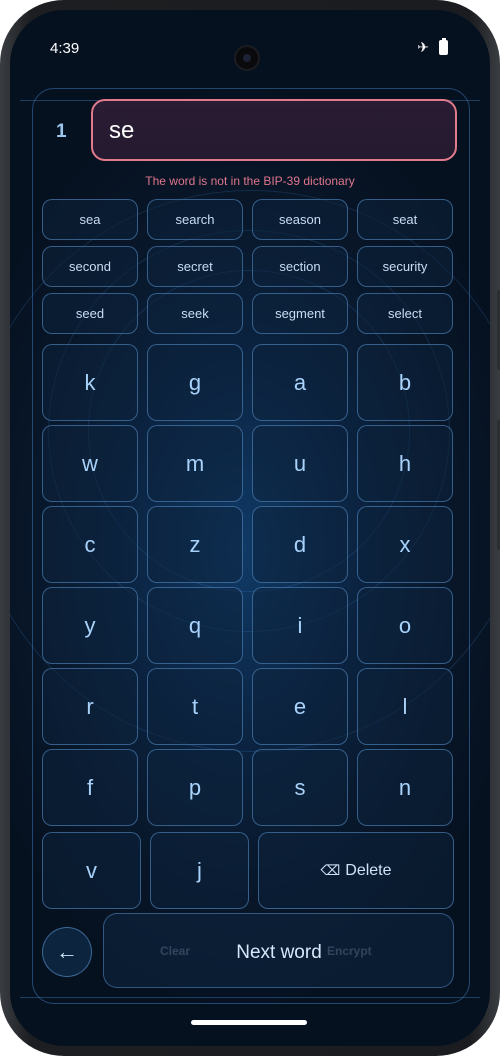 This screenshot has width=500, height=1056. What do you see at coordinates (368, 870) in the screenshot?
I see `delete-label: Delete` at bounding box center [368, 870].